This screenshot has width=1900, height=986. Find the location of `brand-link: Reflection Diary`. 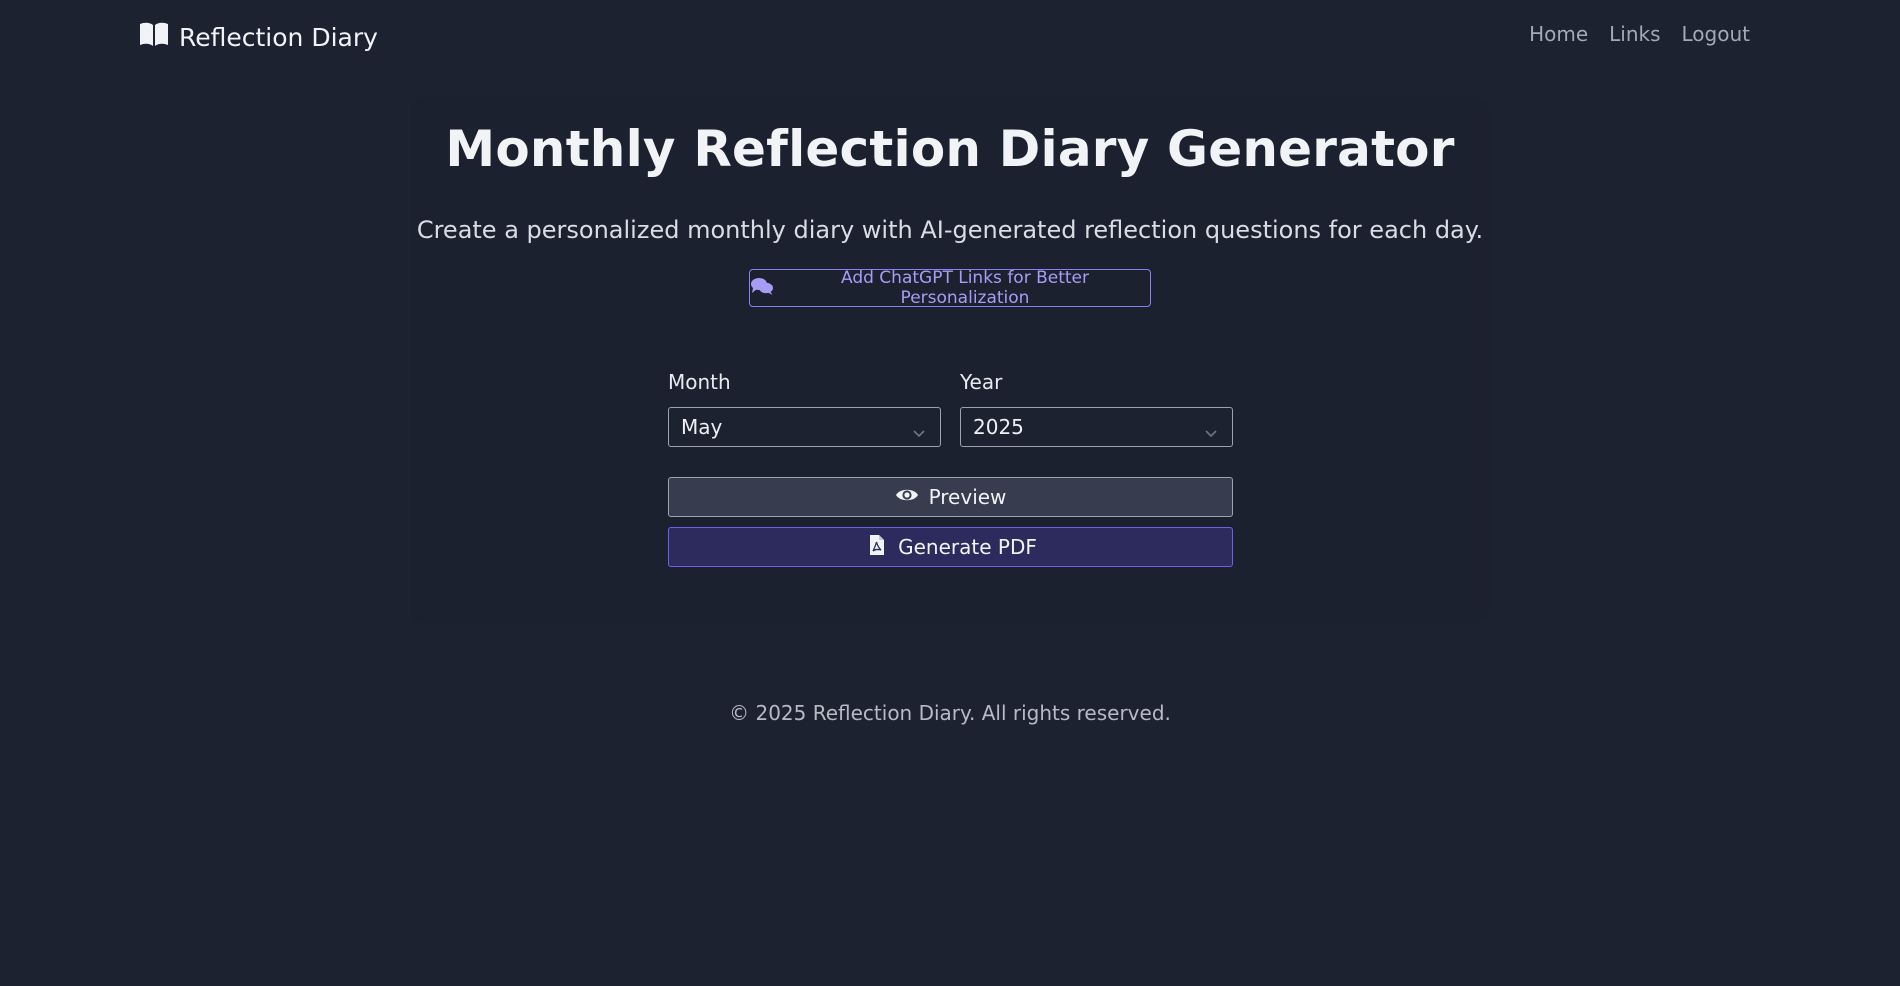

brand-link: Reflection Diary is located at coordinates (258, 37).